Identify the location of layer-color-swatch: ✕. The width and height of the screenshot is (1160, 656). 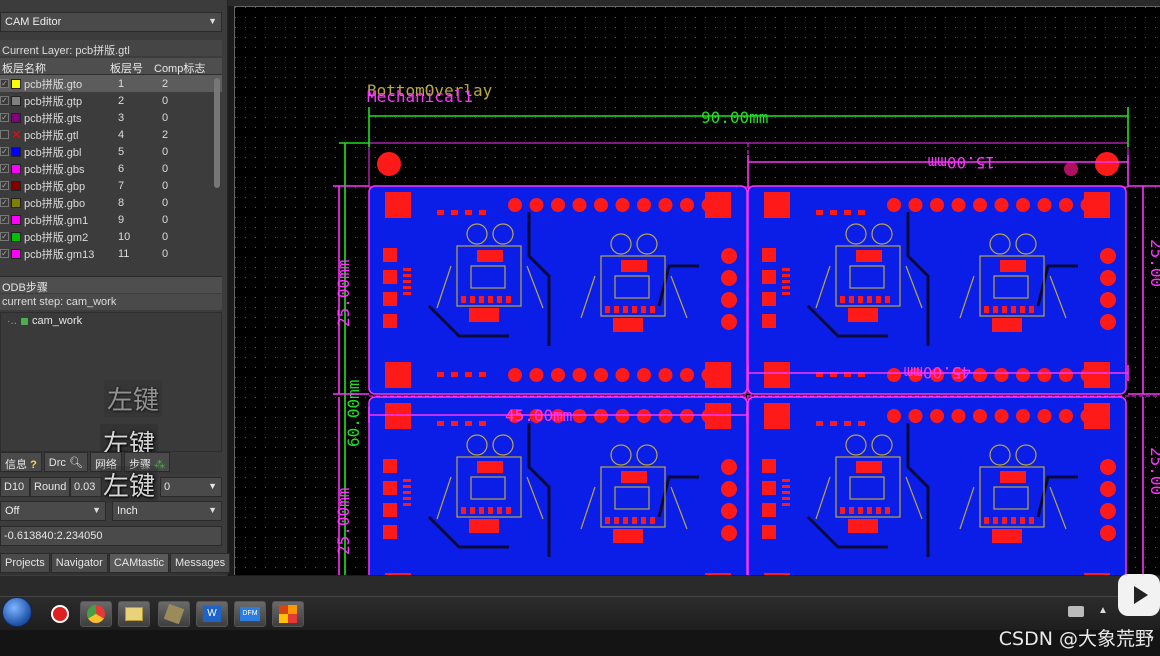
(16, 134).